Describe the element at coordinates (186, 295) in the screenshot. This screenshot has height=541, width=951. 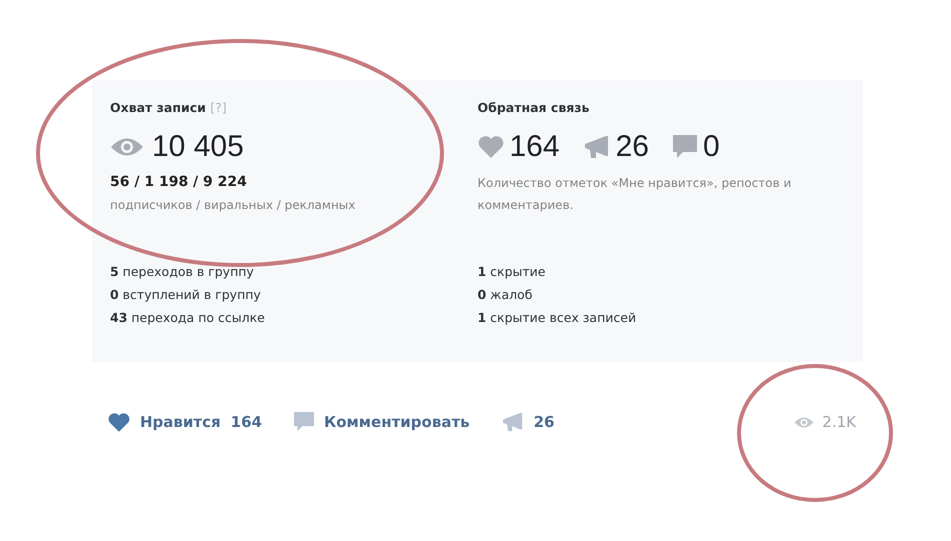
I see `group-stat: 0 вступлений в группу` at that location.